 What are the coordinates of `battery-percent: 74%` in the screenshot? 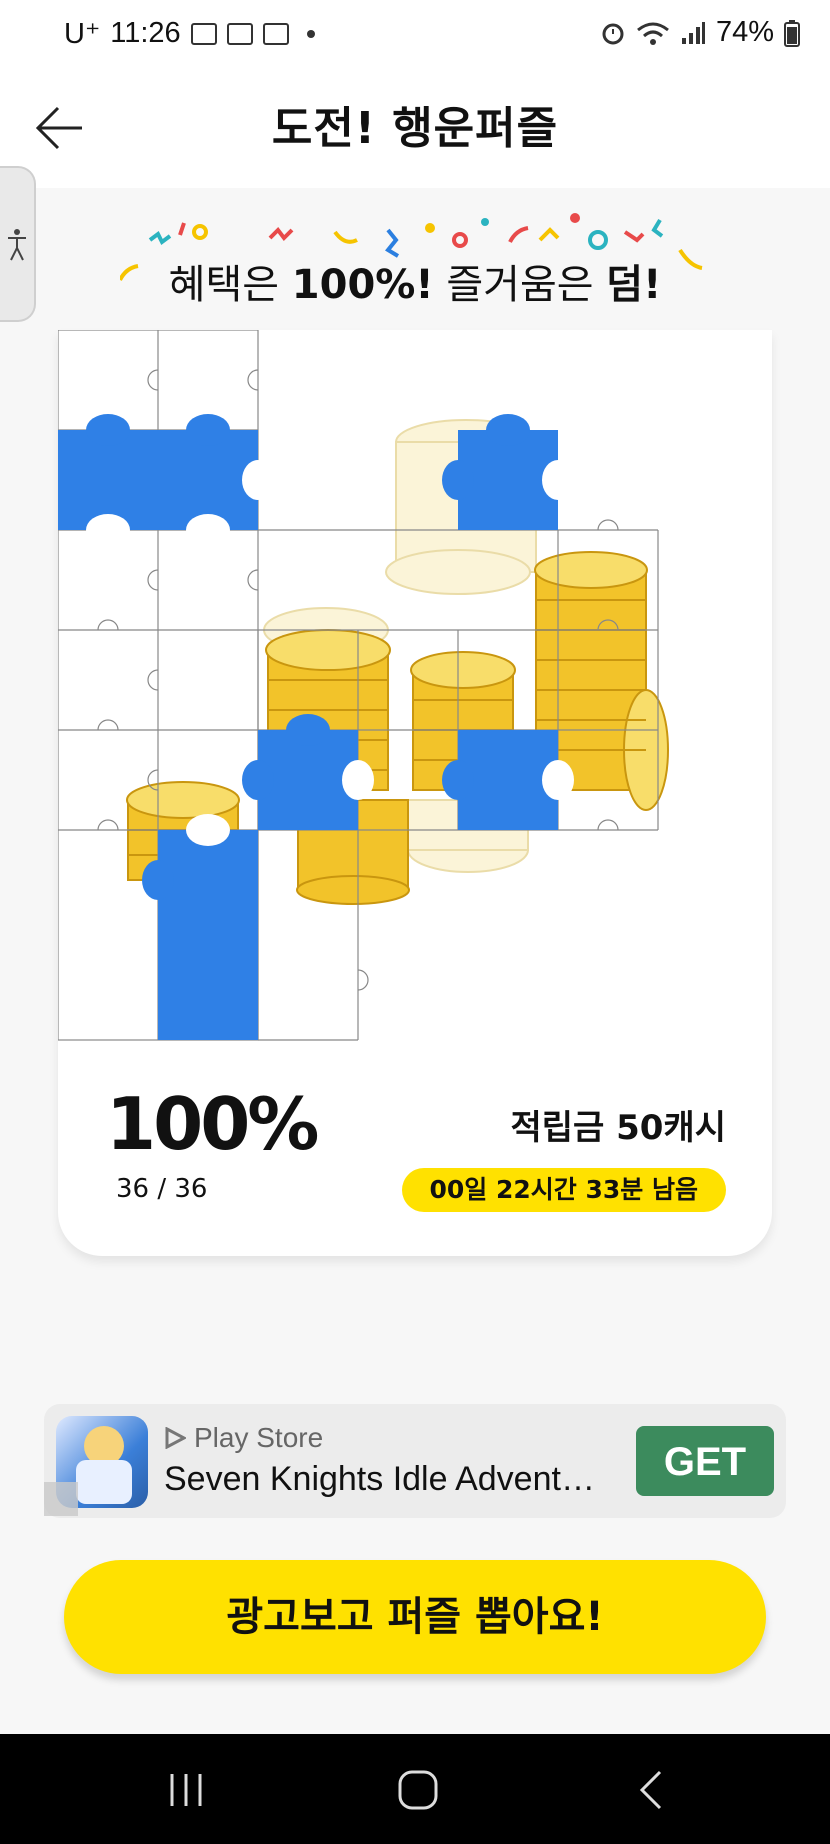 It's located at (744, 32).